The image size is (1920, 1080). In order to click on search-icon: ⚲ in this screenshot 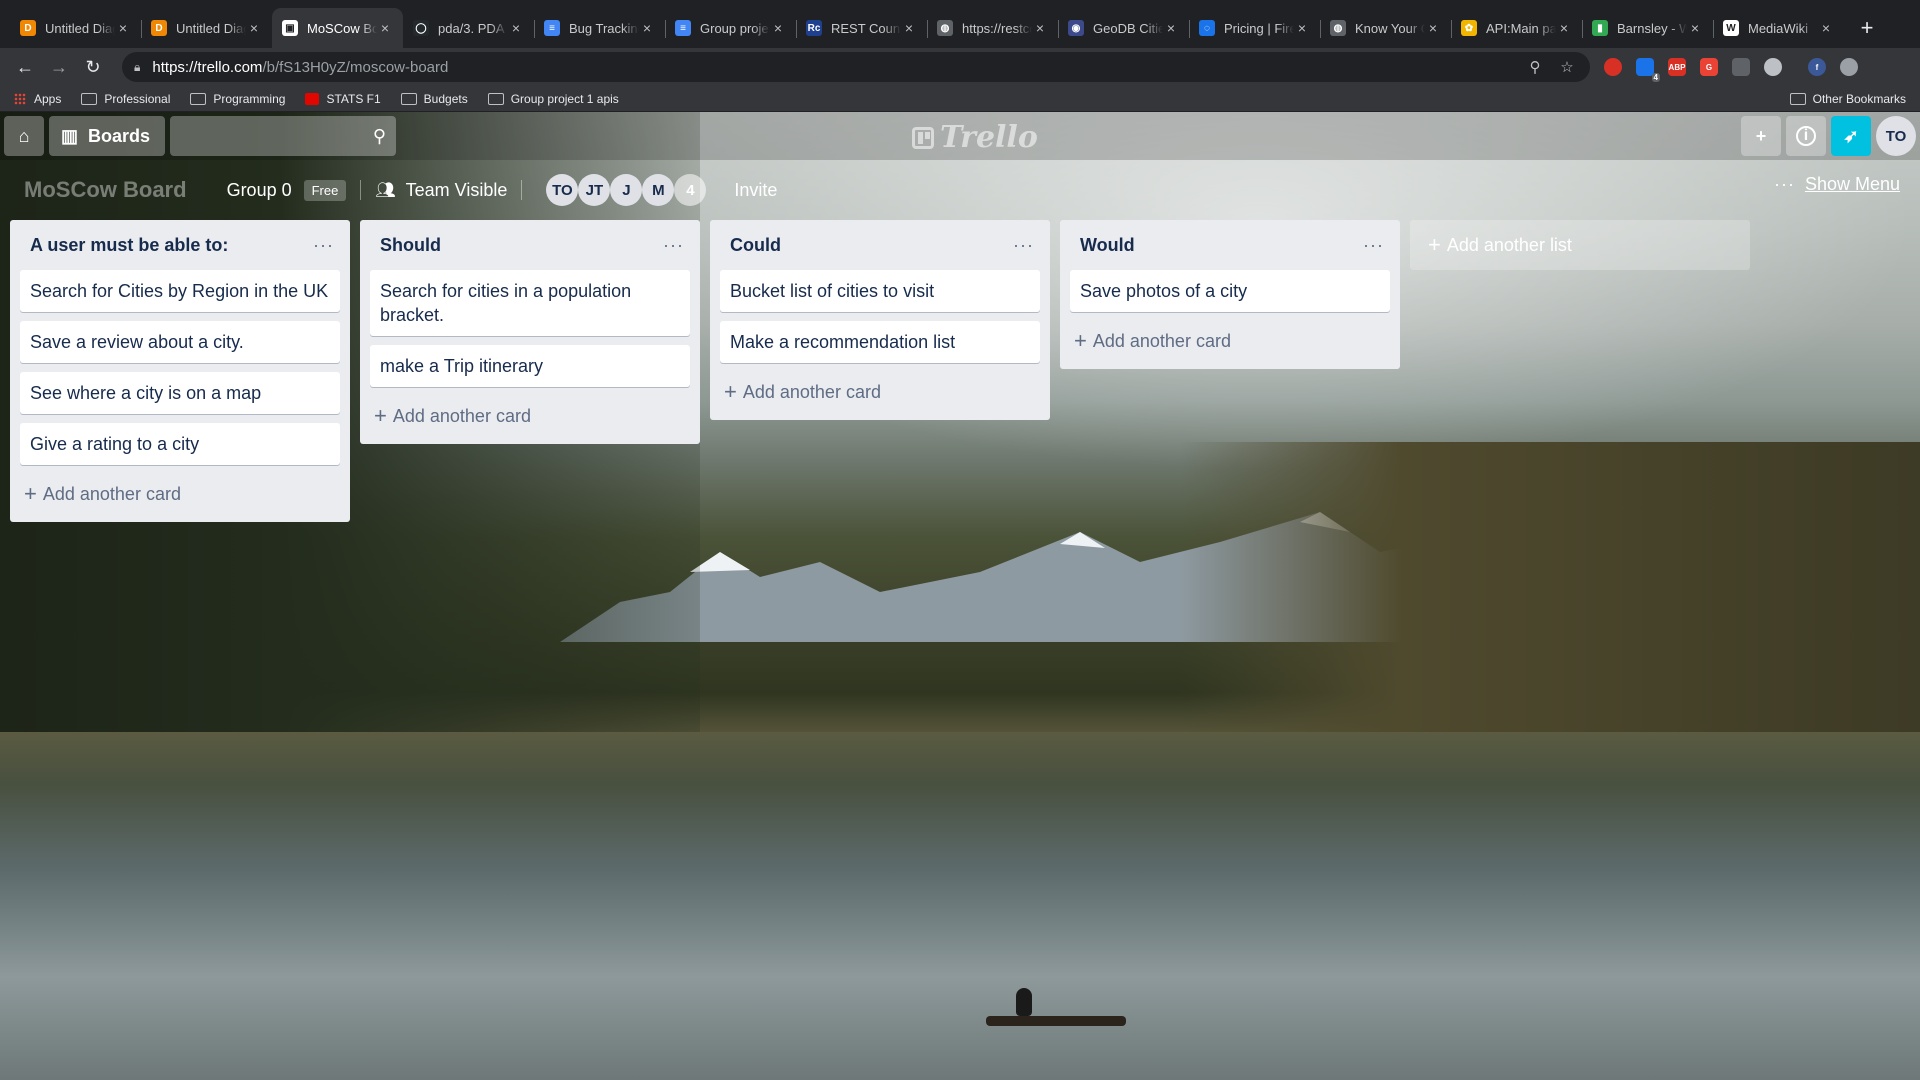, I will do `click(379, 135)`.